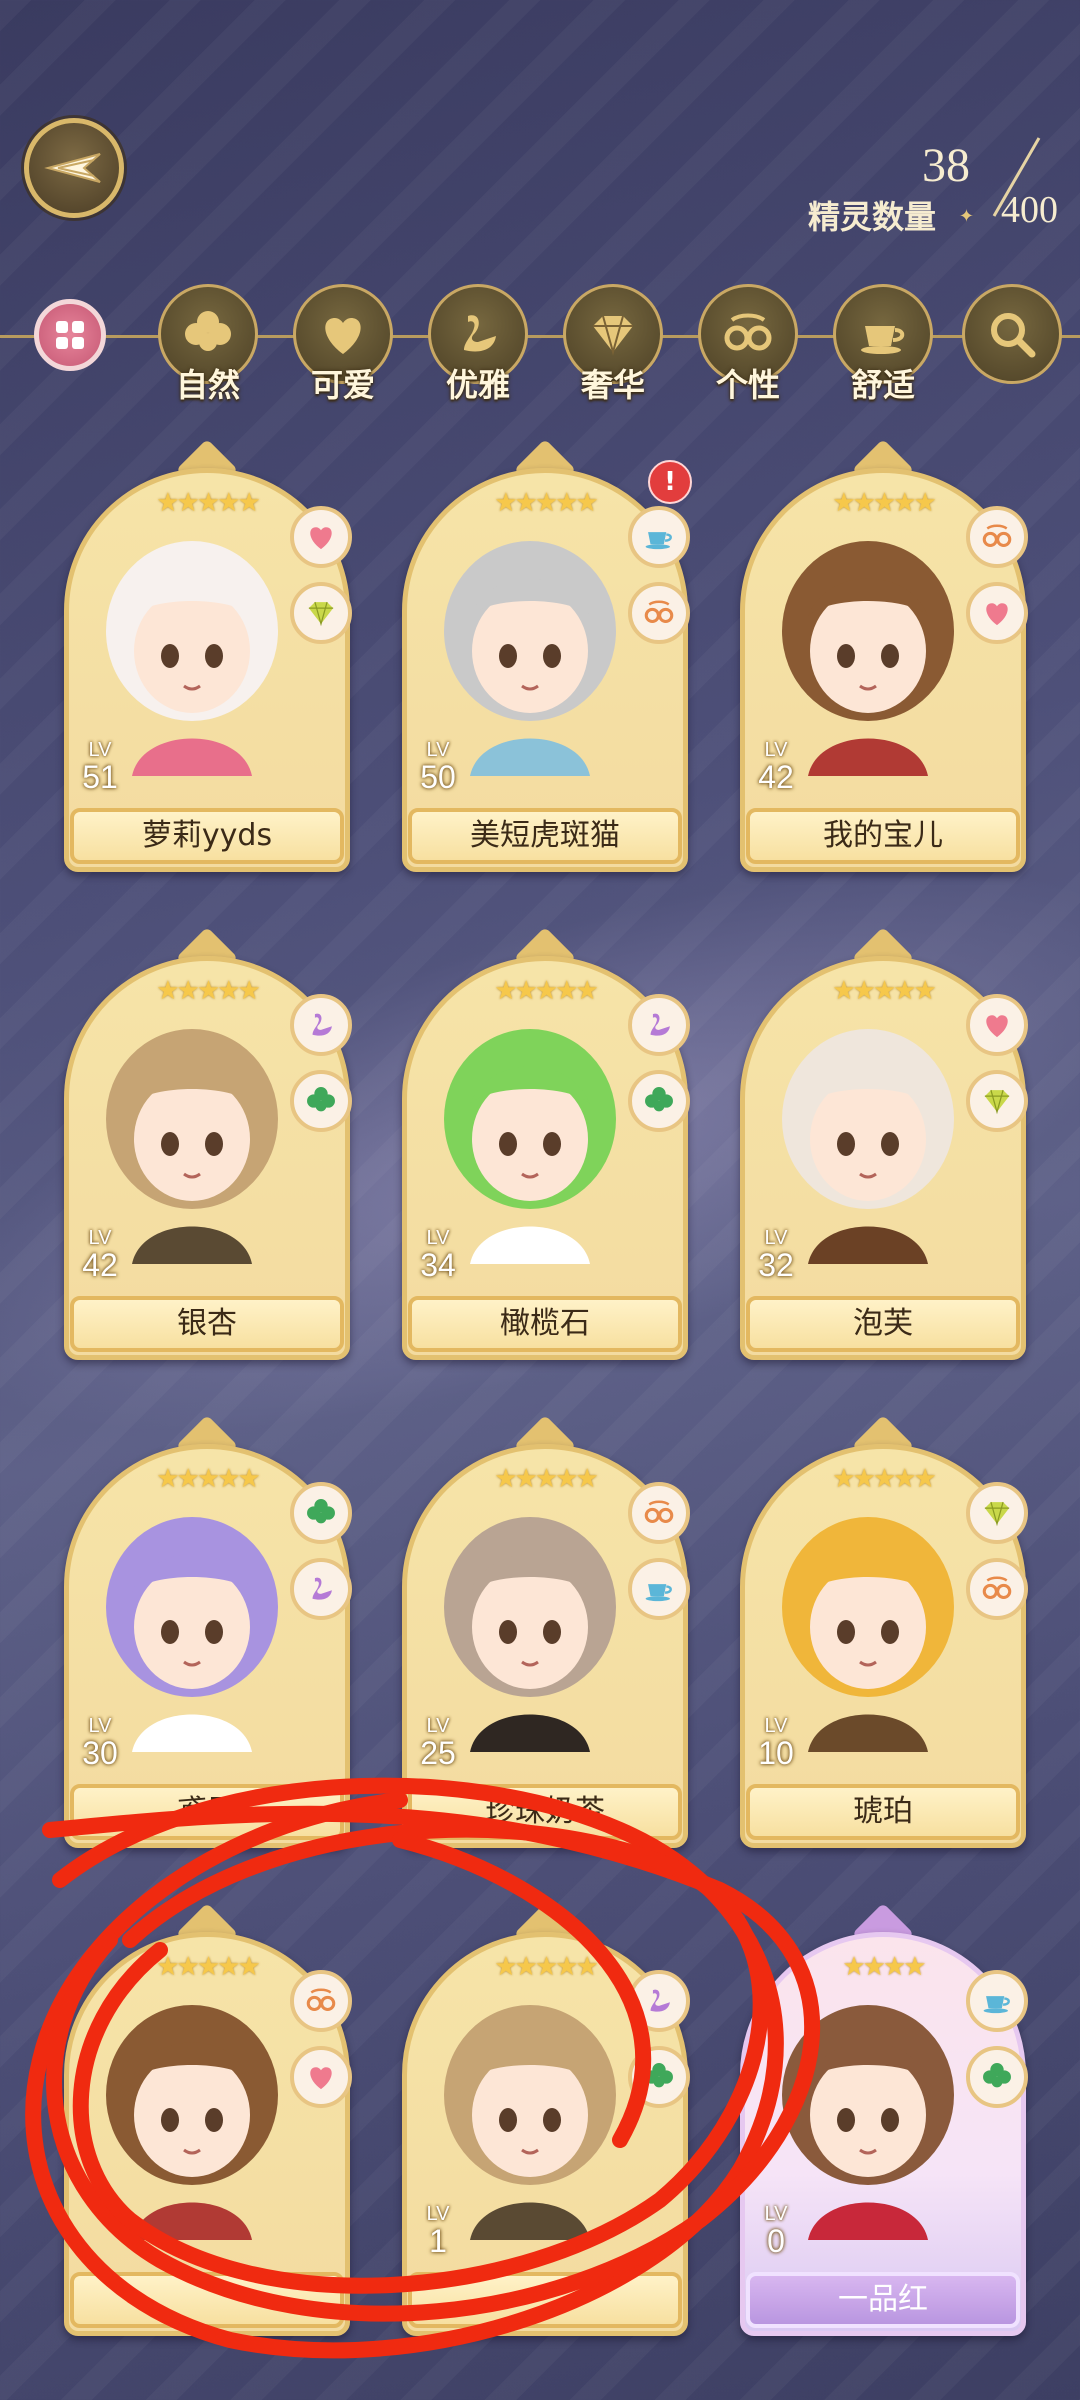 The image size is (1080, 2400). I want to click on level-badge: LV 32, so click(776, 1256).